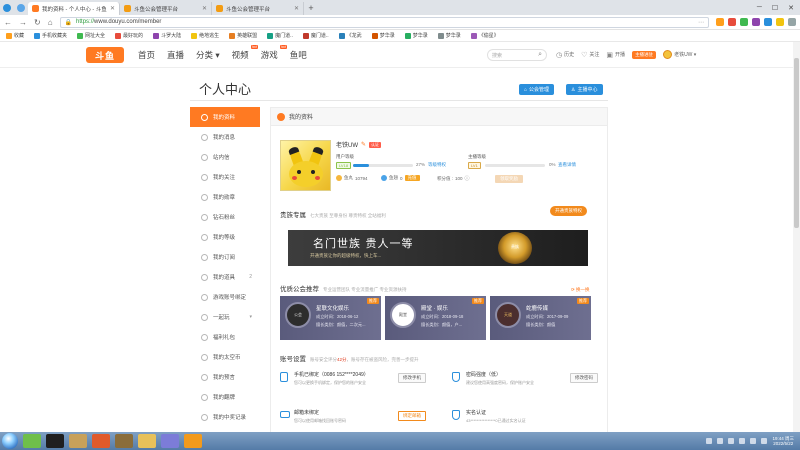  I want to click on claim-reward-button: 领取奖励, so click(509, 179).